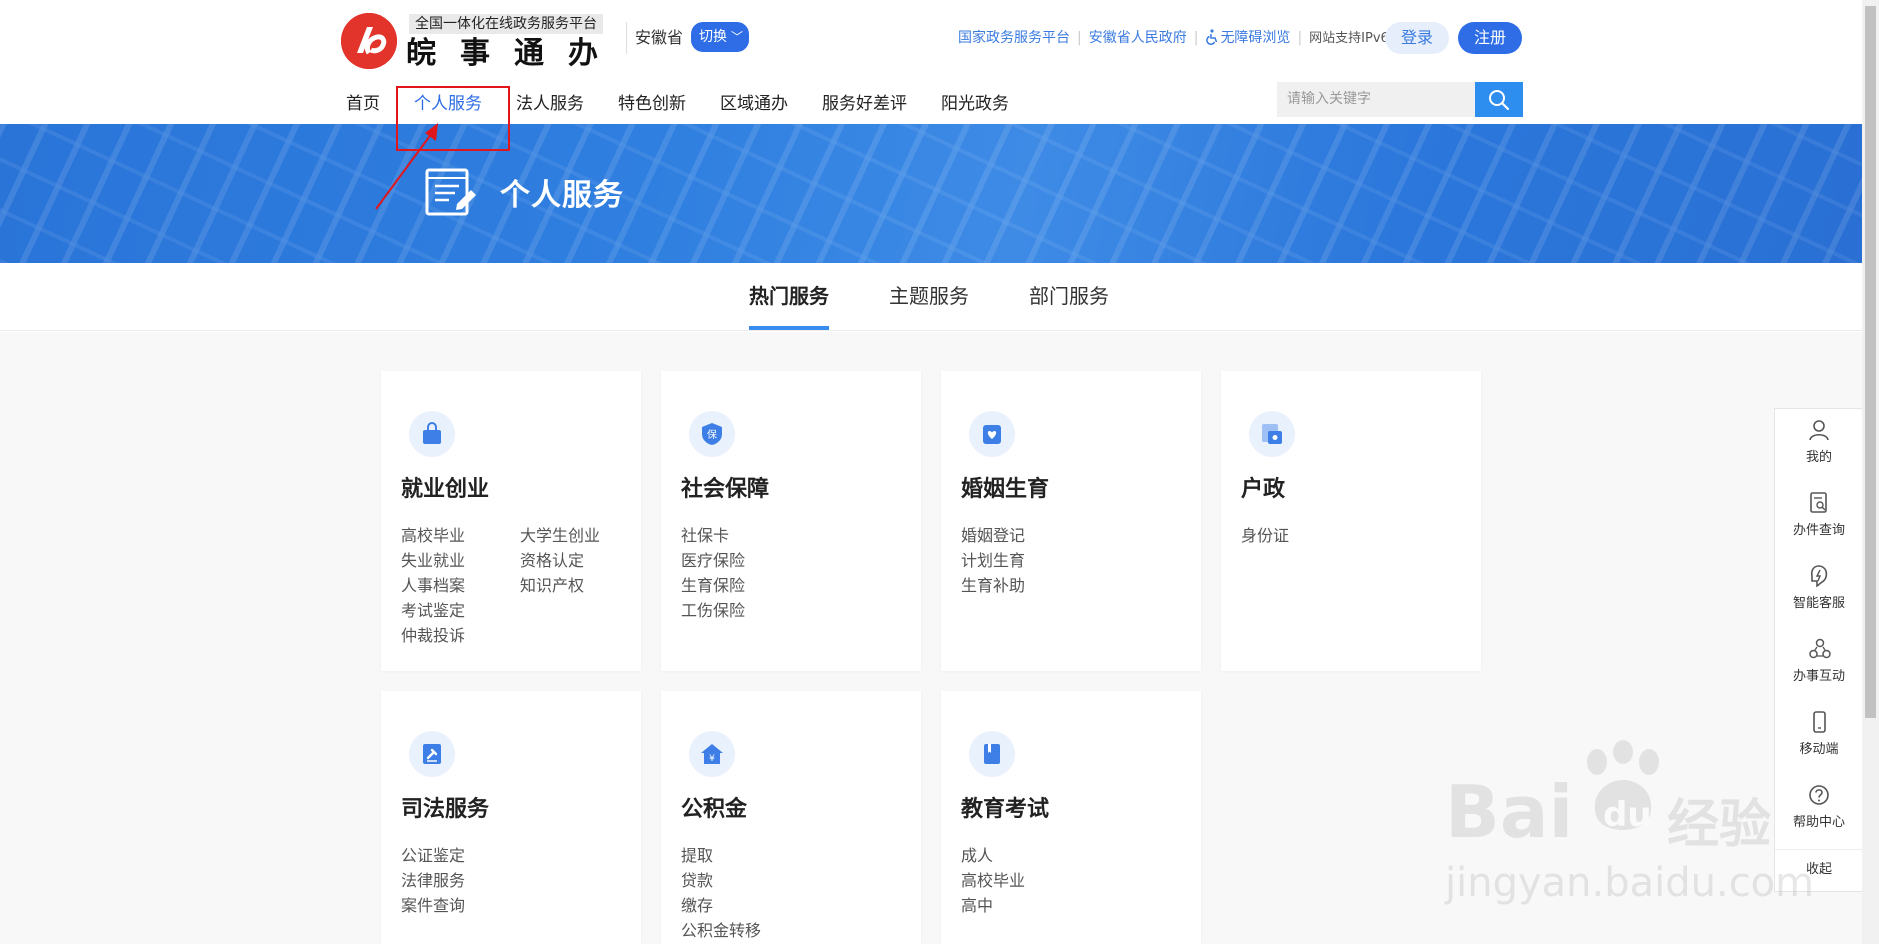  Describe the element at coordinates (1629, 825) in the screenshot. I see `baidu-jingyan-watermark: Bai du 经验 jingyan.baidu.com` at that location.